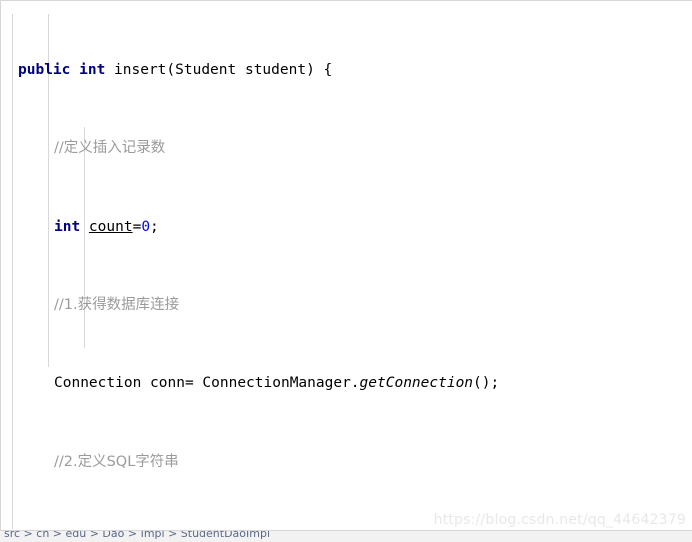 The image size is (692, 542). What do you see at coordinates (346, 0) in the screenshot?
I see `editor-top-border` at bounding box center [346, 0].